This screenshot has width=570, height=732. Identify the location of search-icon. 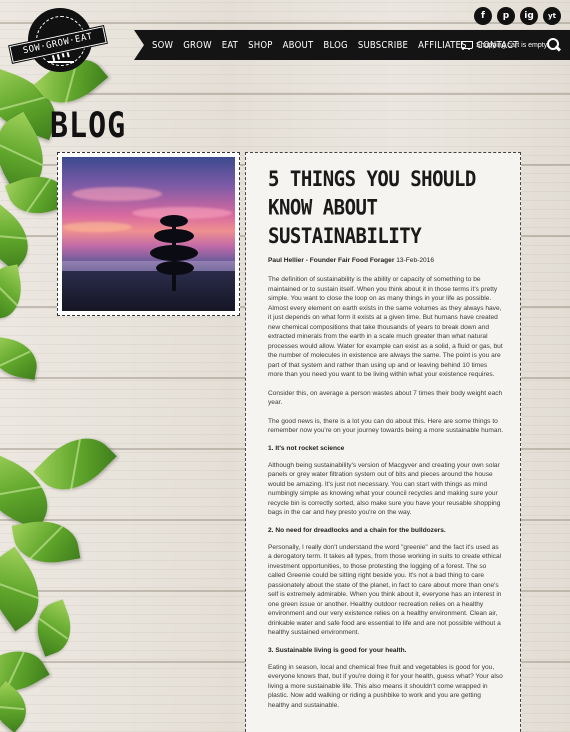
(553, 44).